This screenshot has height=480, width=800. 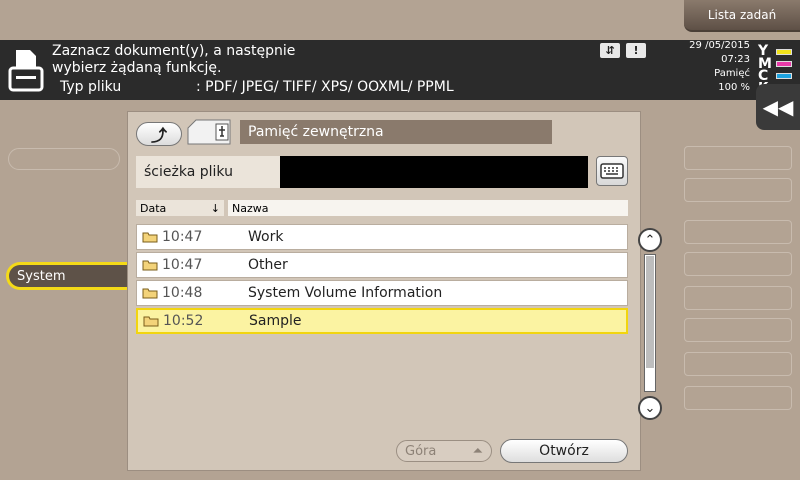 I want to click on column-header-name: Nazwa, so click(x=428, y=208).